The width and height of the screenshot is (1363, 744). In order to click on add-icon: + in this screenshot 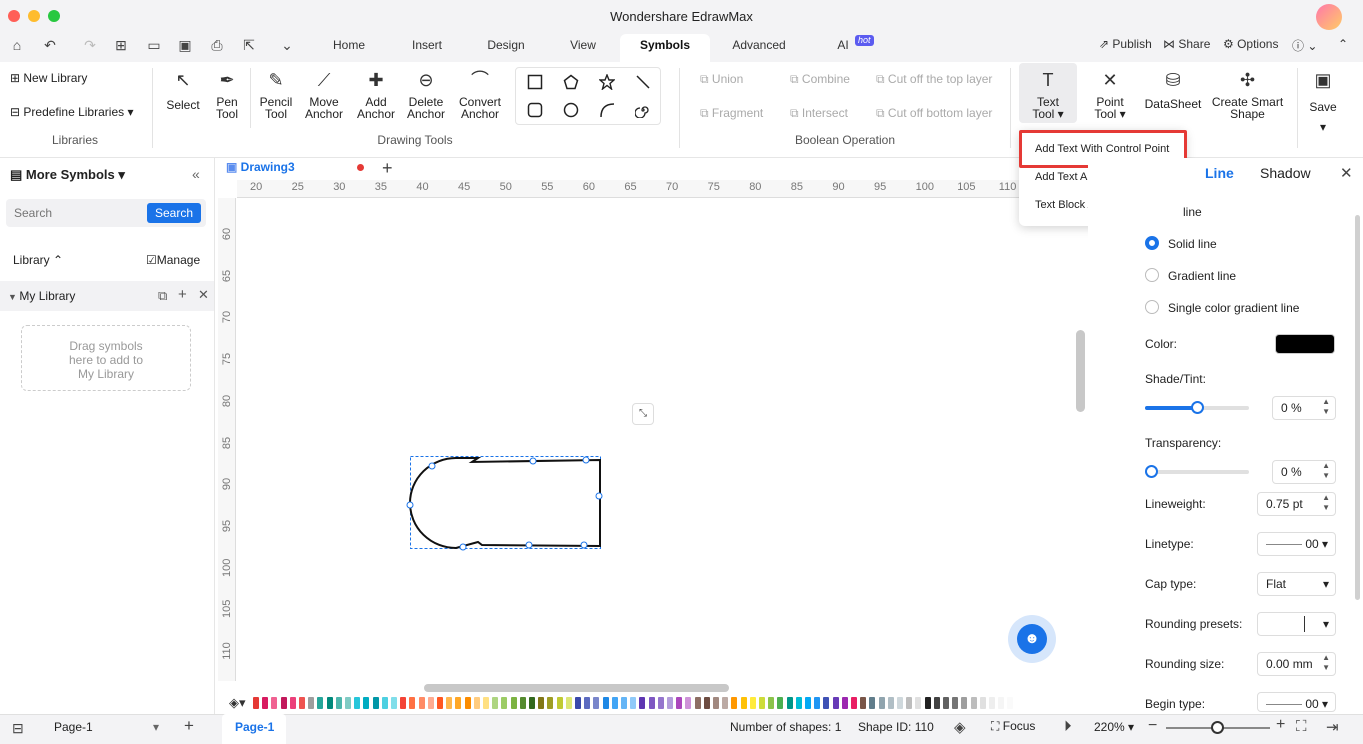, I will do `click(182, 294)`.